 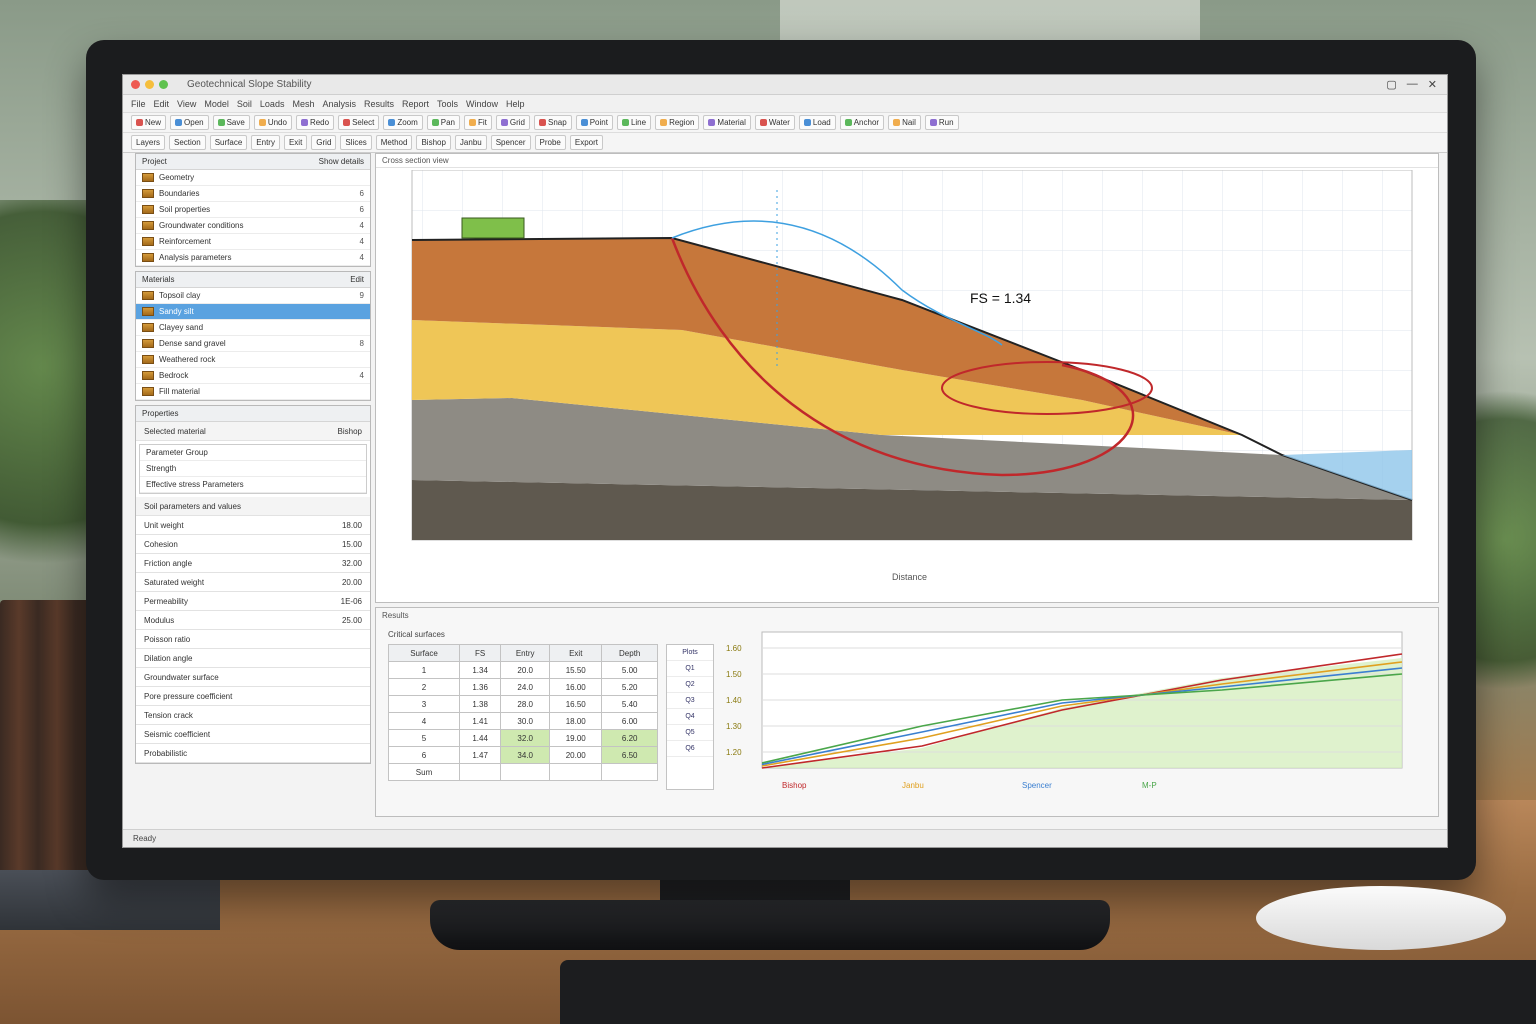 What do you see at coordinates (253, 242) in the screenshot?
I see `project-tree-item: Reinforcement 4` at bounding box center [253, 242].